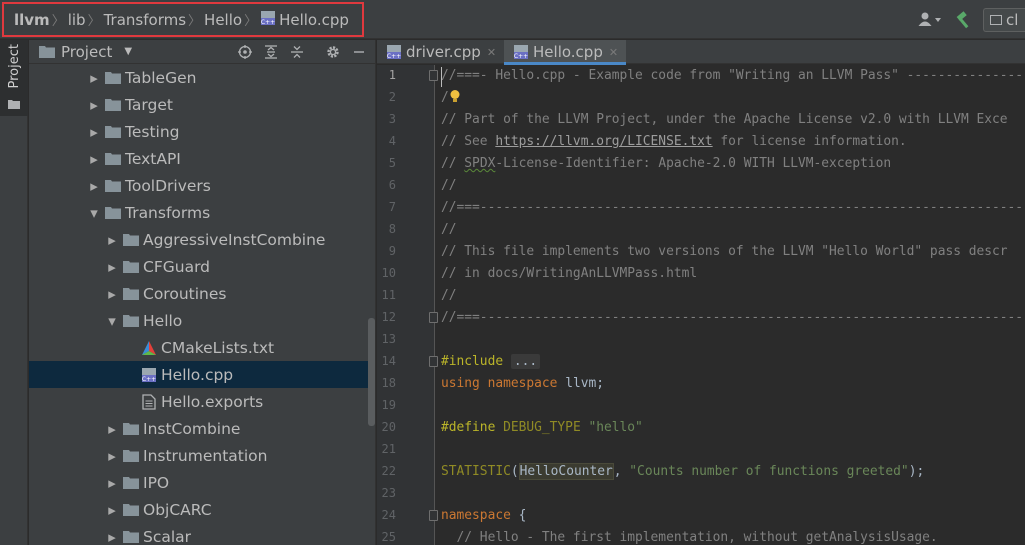 The height and width of the screenshot is (545, 1025). Describe the element at coordinates (268, 20) in the screenshot. I see `cpp-file-icon: C++` at that location.